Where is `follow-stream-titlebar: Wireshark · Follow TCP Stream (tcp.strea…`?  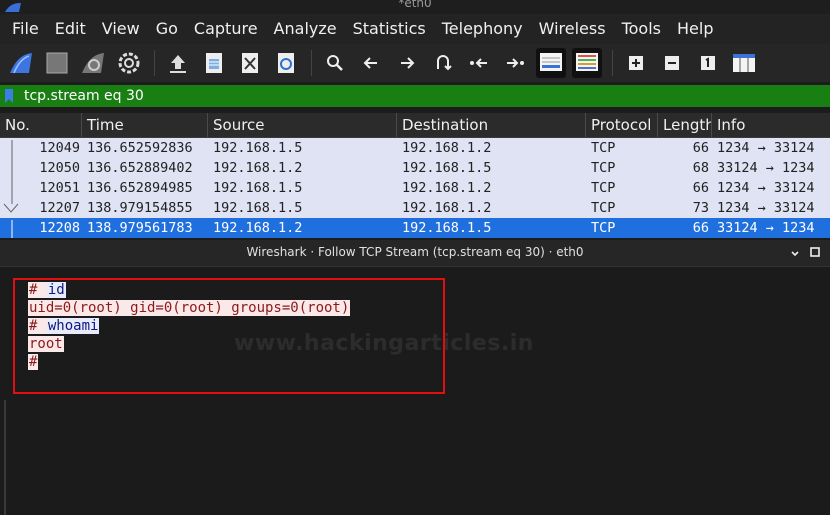
follow-stream-titlebar: Wireshark · Follow TCP Stream (tcp.strea… is located at coordinates (415, 253).